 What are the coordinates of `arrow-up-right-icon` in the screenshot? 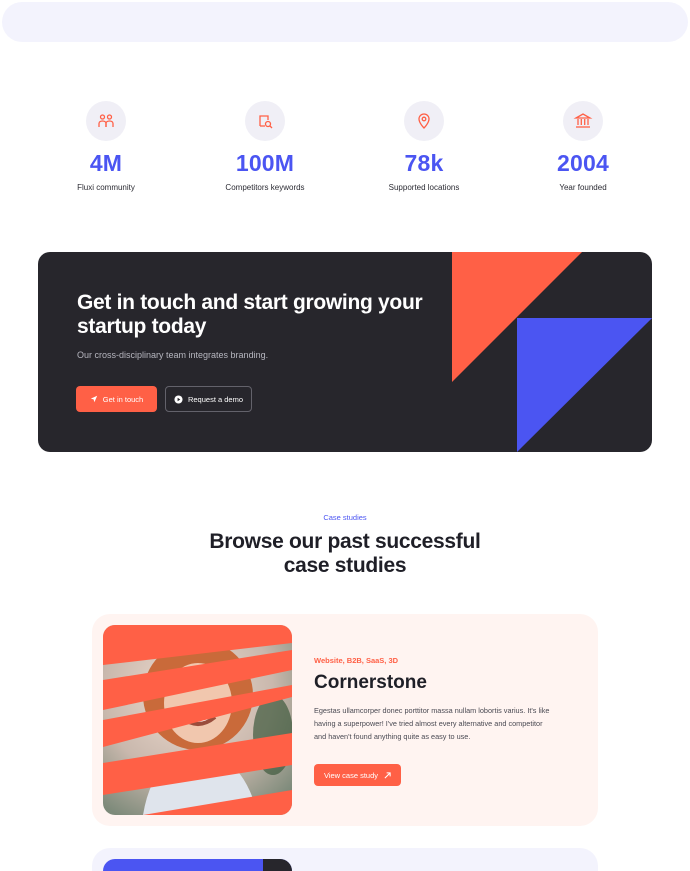 It's located at (387, 774).